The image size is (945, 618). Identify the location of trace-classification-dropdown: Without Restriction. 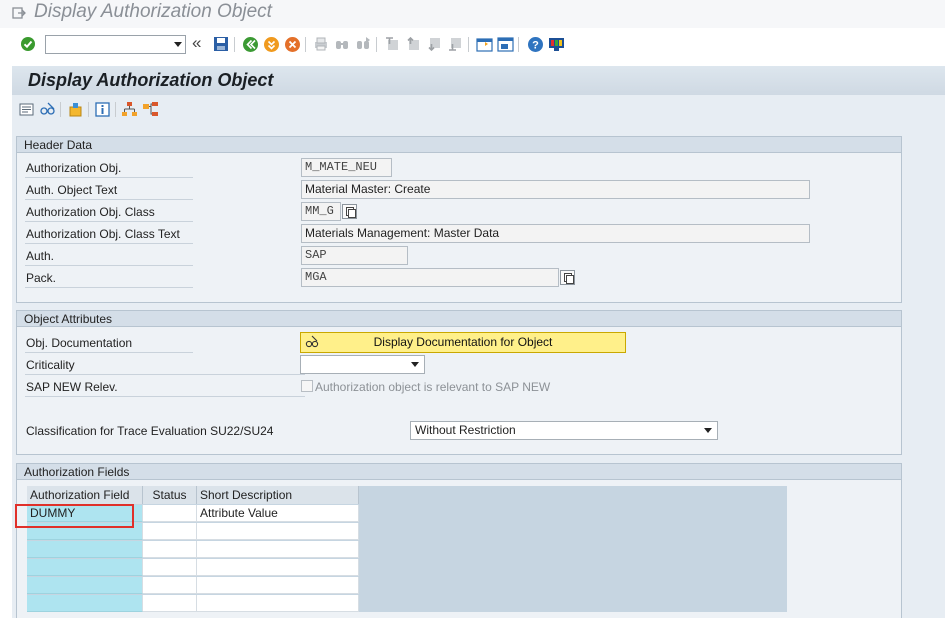
(564, 430).